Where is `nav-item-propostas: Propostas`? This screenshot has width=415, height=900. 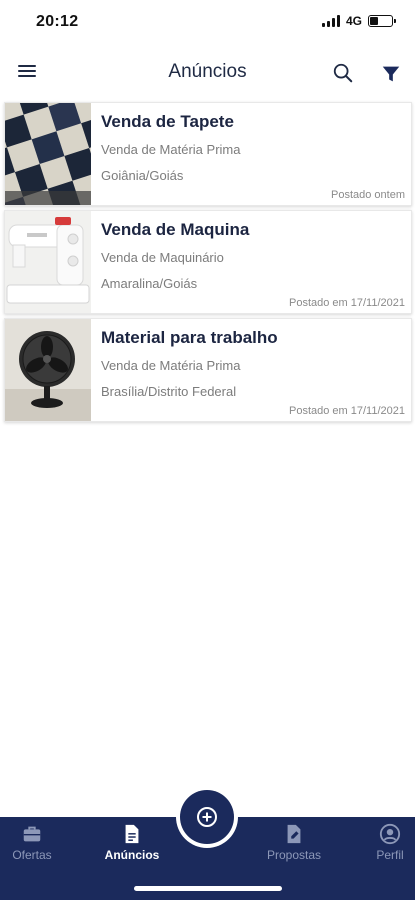 nav-item-propostas: Propostas is located at coordinates (294, 842).